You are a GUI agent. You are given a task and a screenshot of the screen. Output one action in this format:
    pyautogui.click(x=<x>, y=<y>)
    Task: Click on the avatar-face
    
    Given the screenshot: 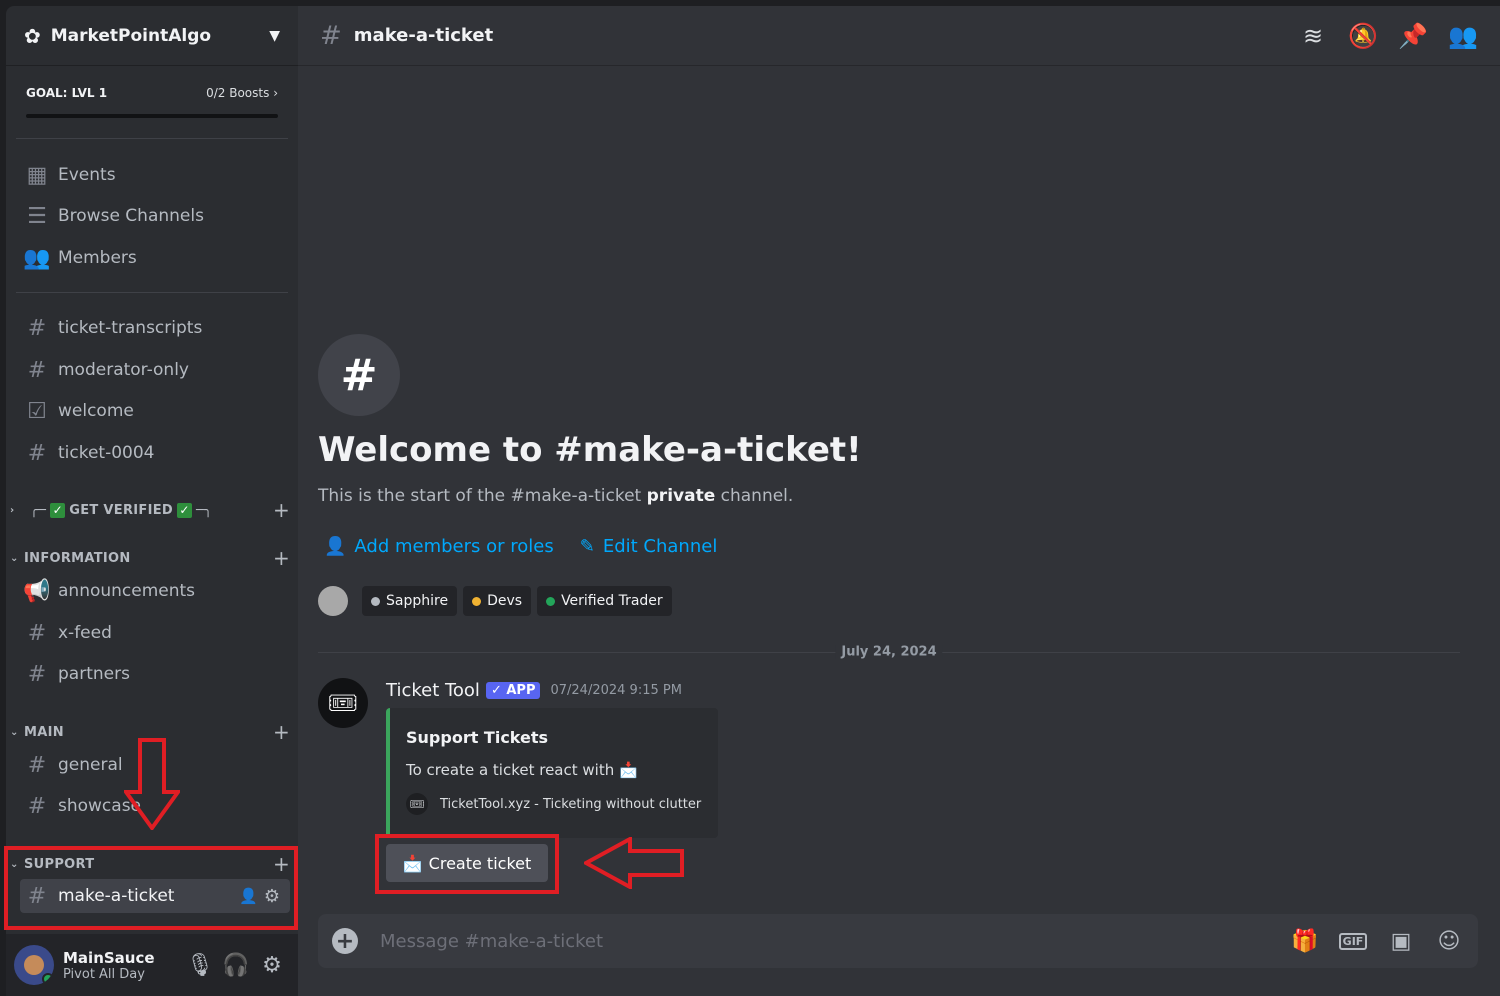 What is the action you would take?
    pyautogui.click(x=34, y=965)
    